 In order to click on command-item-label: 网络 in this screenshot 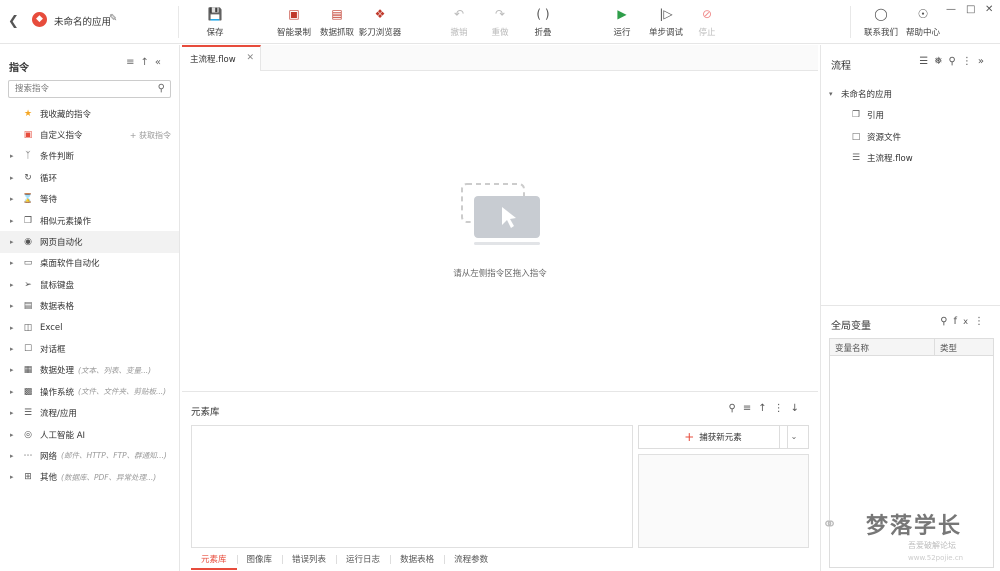, I will do `click(49, 456)`.